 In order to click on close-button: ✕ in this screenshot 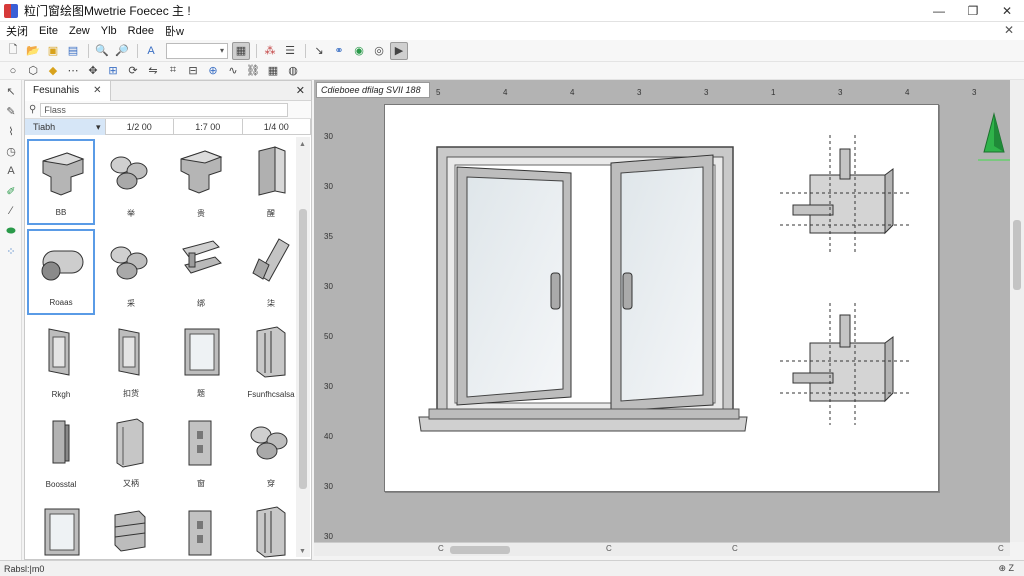, I will do `click(1007, 11)`.